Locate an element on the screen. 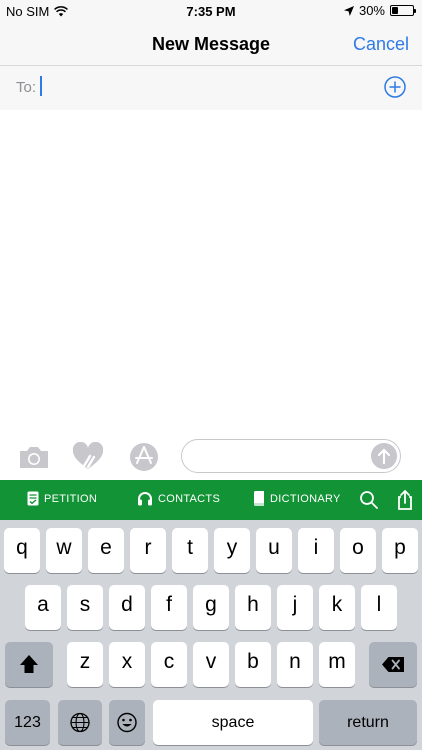 This screenshot has width=422, height=750. key-q: q is located at coordinates (22, 550).